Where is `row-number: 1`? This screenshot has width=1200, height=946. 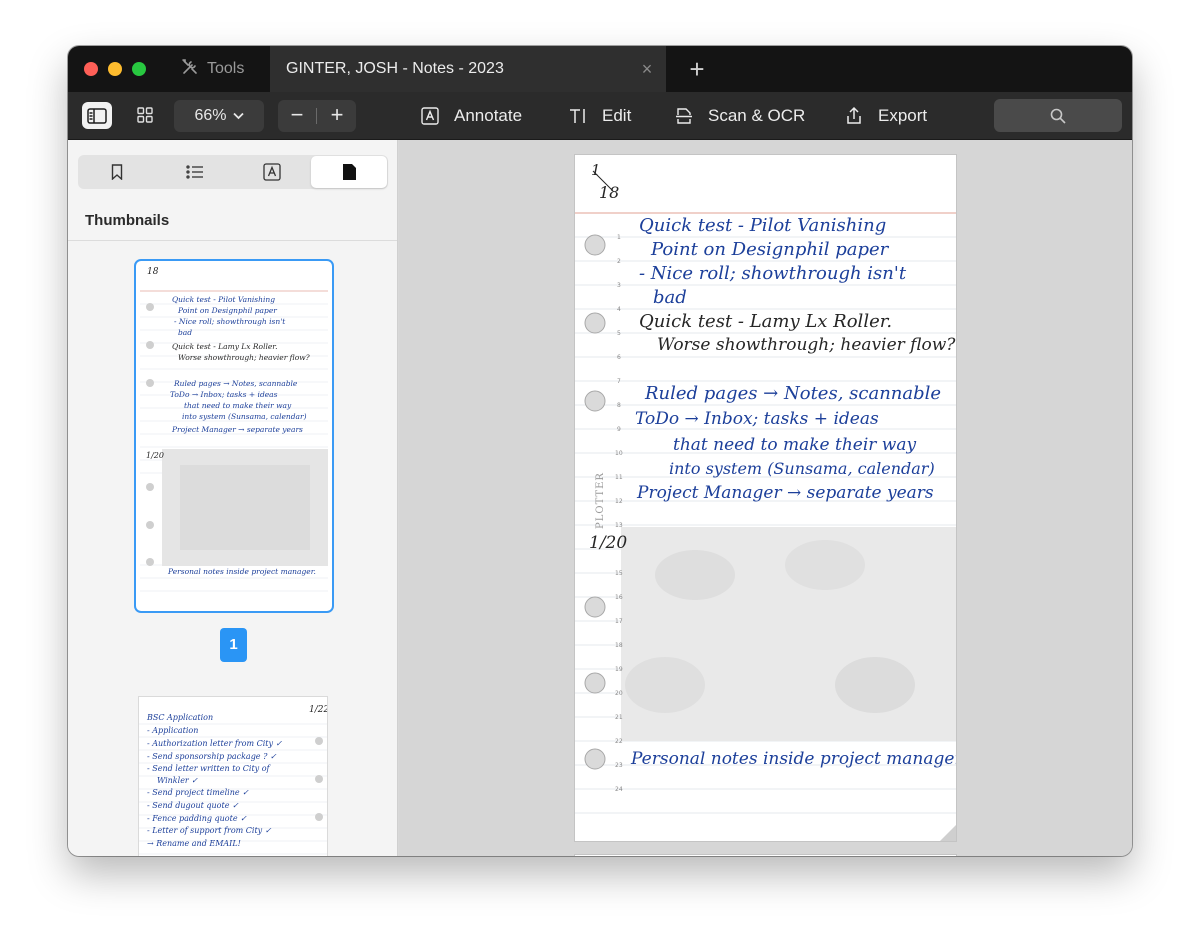
row-number: 1 is located at coordinates (619, 237).